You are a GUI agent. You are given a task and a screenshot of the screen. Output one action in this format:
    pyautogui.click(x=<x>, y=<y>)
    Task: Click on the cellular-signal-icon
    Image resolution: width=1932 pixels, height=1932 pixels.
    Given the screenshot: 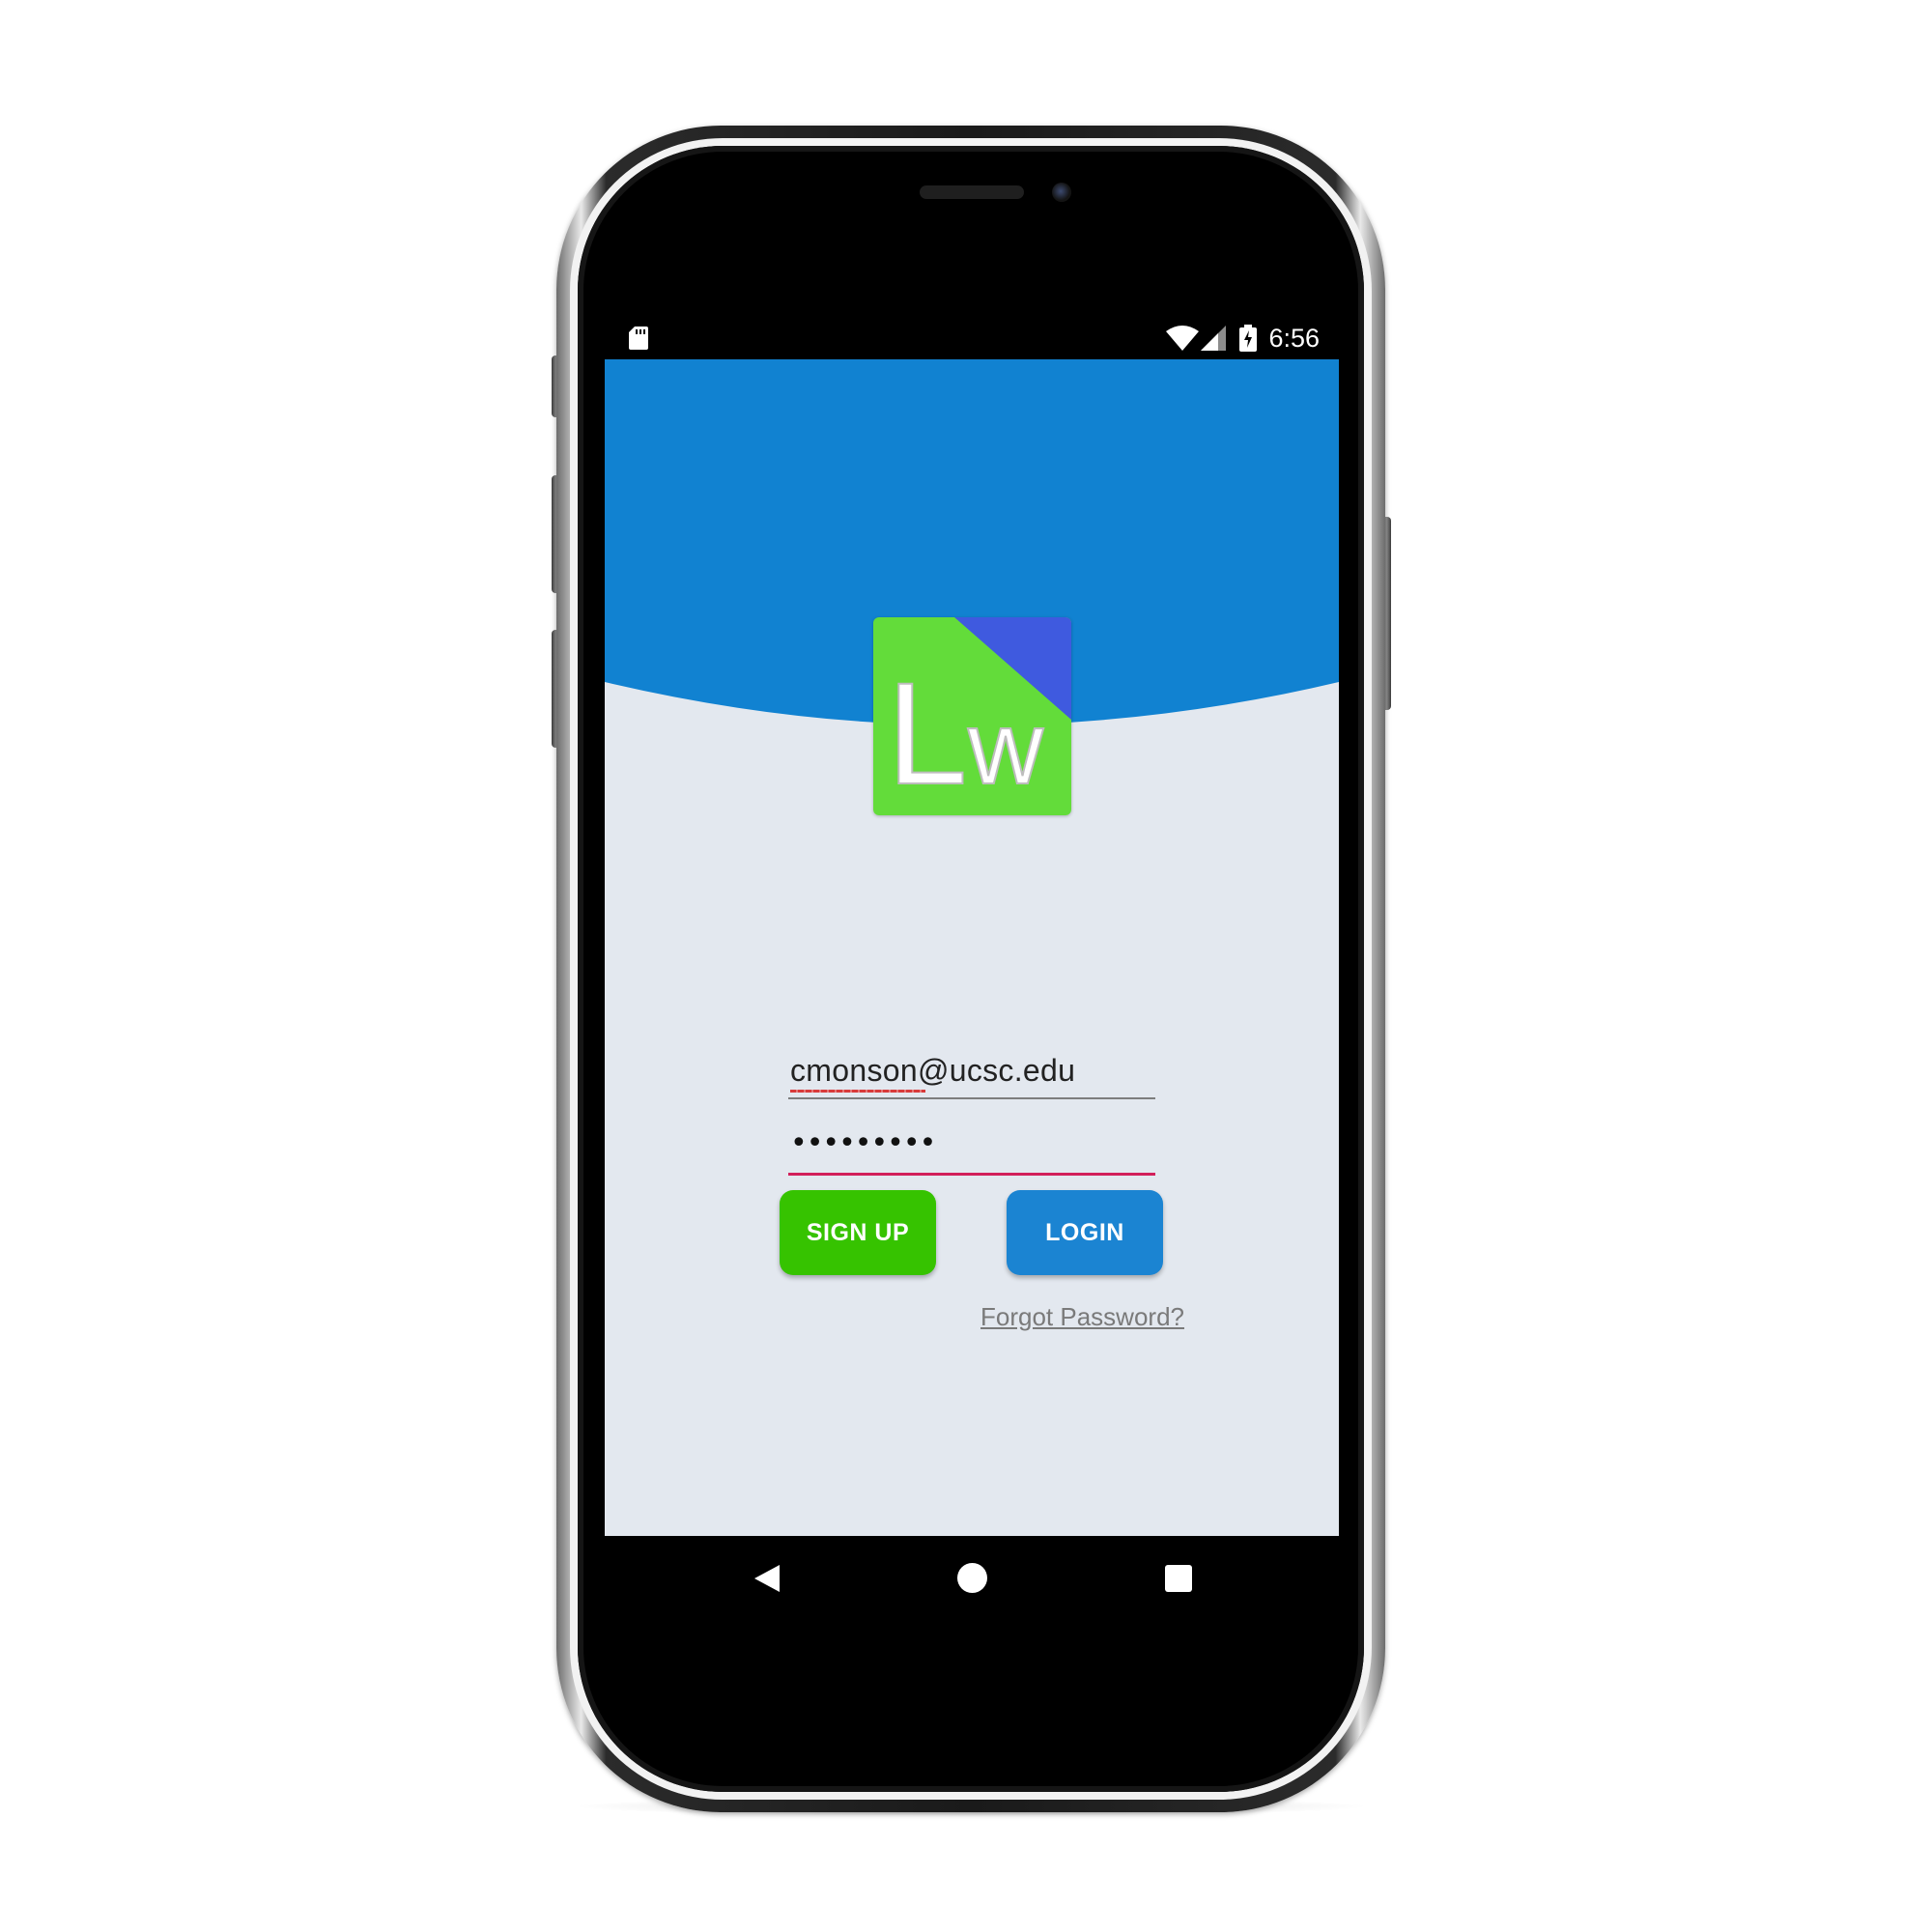 What is the action you would take?
    pyautogui.click(x=1214, y=338)
    